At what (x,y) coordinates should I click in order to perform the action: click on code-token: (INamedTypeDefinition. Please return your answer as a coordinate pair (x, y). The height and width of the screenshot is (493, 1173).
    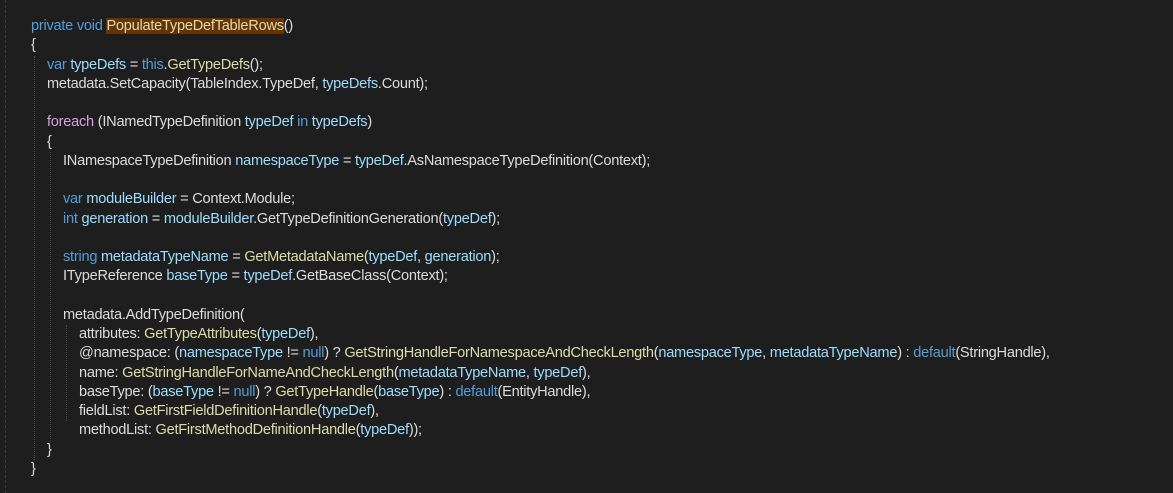
    Looking at the image, I should click on (169, 122).